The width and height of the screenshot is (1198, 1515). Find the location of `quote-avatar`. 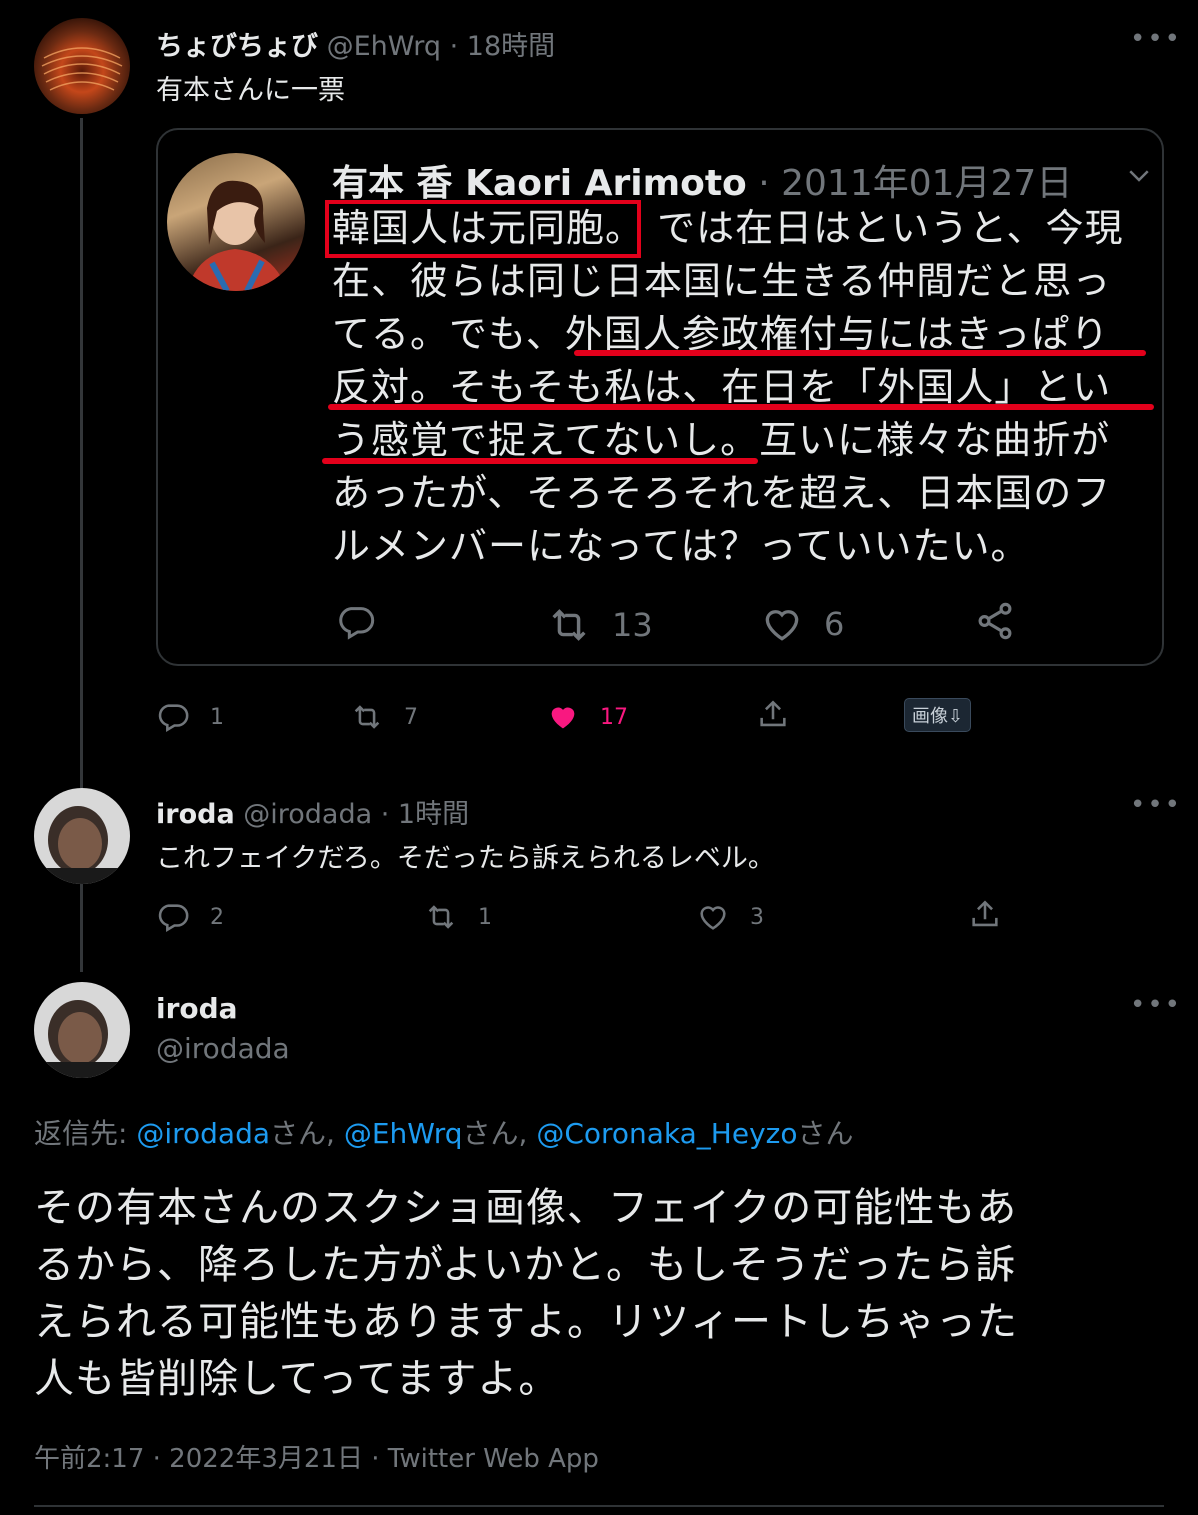

quote-avatar is located at coordinates (236, 222).